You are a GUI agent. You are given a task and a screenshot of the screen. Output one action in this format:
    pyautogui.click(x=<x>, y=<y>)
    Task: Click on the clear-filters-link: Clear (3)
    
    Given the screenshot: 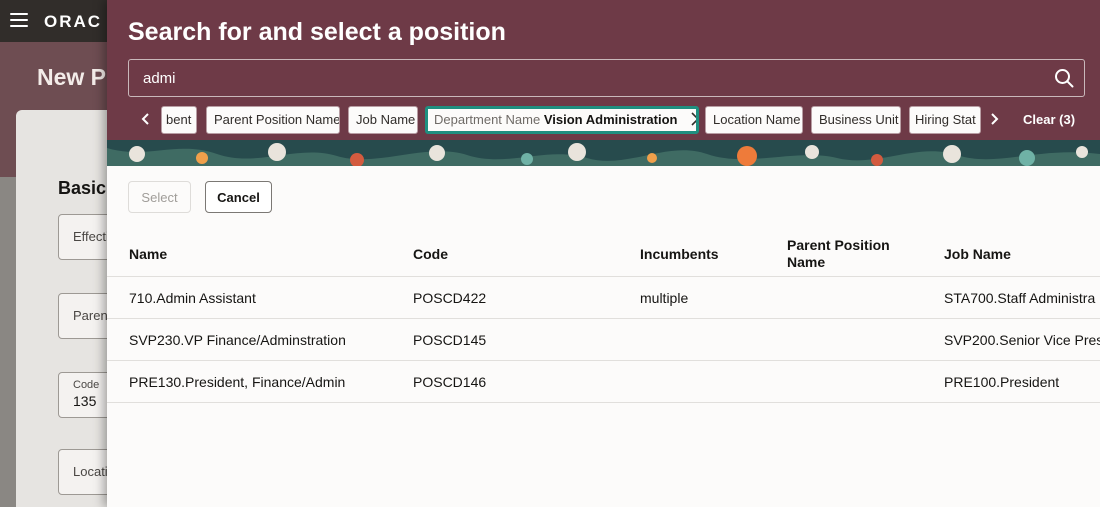 What is the action you would take?
    pyautogui.click(x=1049, y=119)
    